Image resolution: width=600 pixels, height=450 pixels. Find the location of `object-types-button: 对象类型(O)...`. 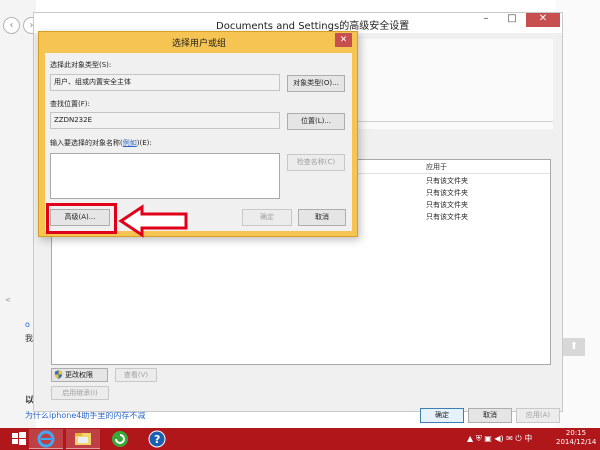

object-types-button: 对象类型(O)... is located at coordinates (316, 83).